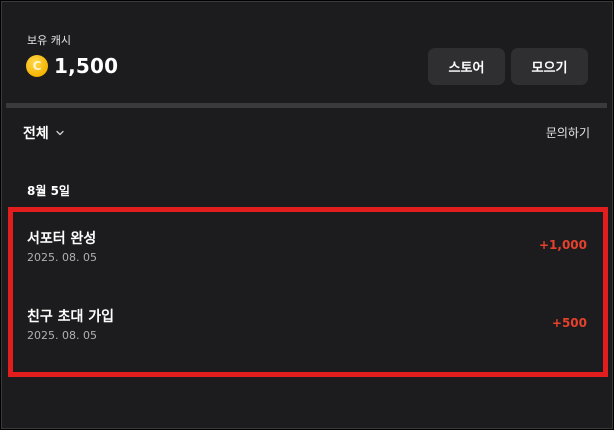  I want to click on coin-glyph: C, so click(37, 66).